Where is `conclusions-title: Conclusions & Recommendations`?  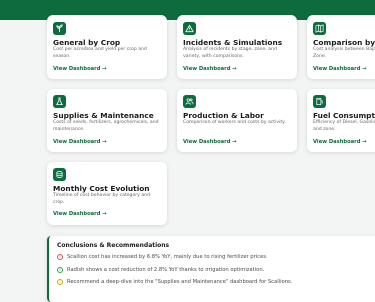 conclusions-title: Conclusions & Recommendations is located at coordinates (113, 245).